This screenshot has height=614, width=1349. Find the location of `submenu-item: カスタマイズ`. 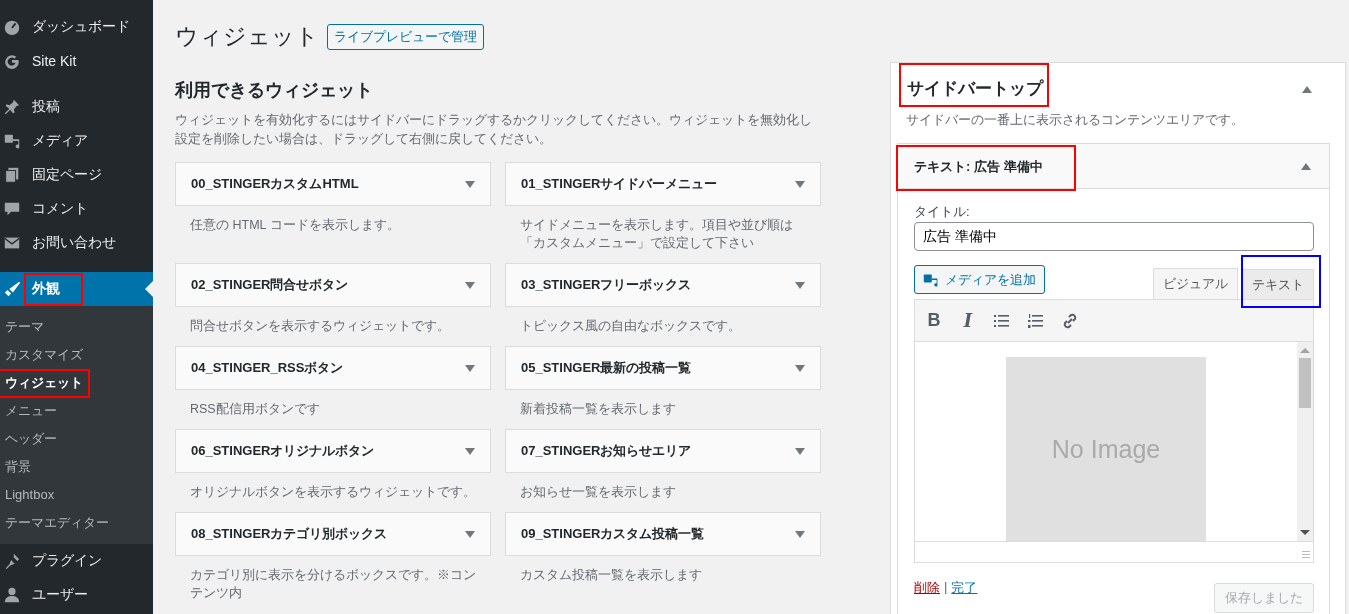

submenu-item: カスタマイズ is located at coordinates (45, 355).